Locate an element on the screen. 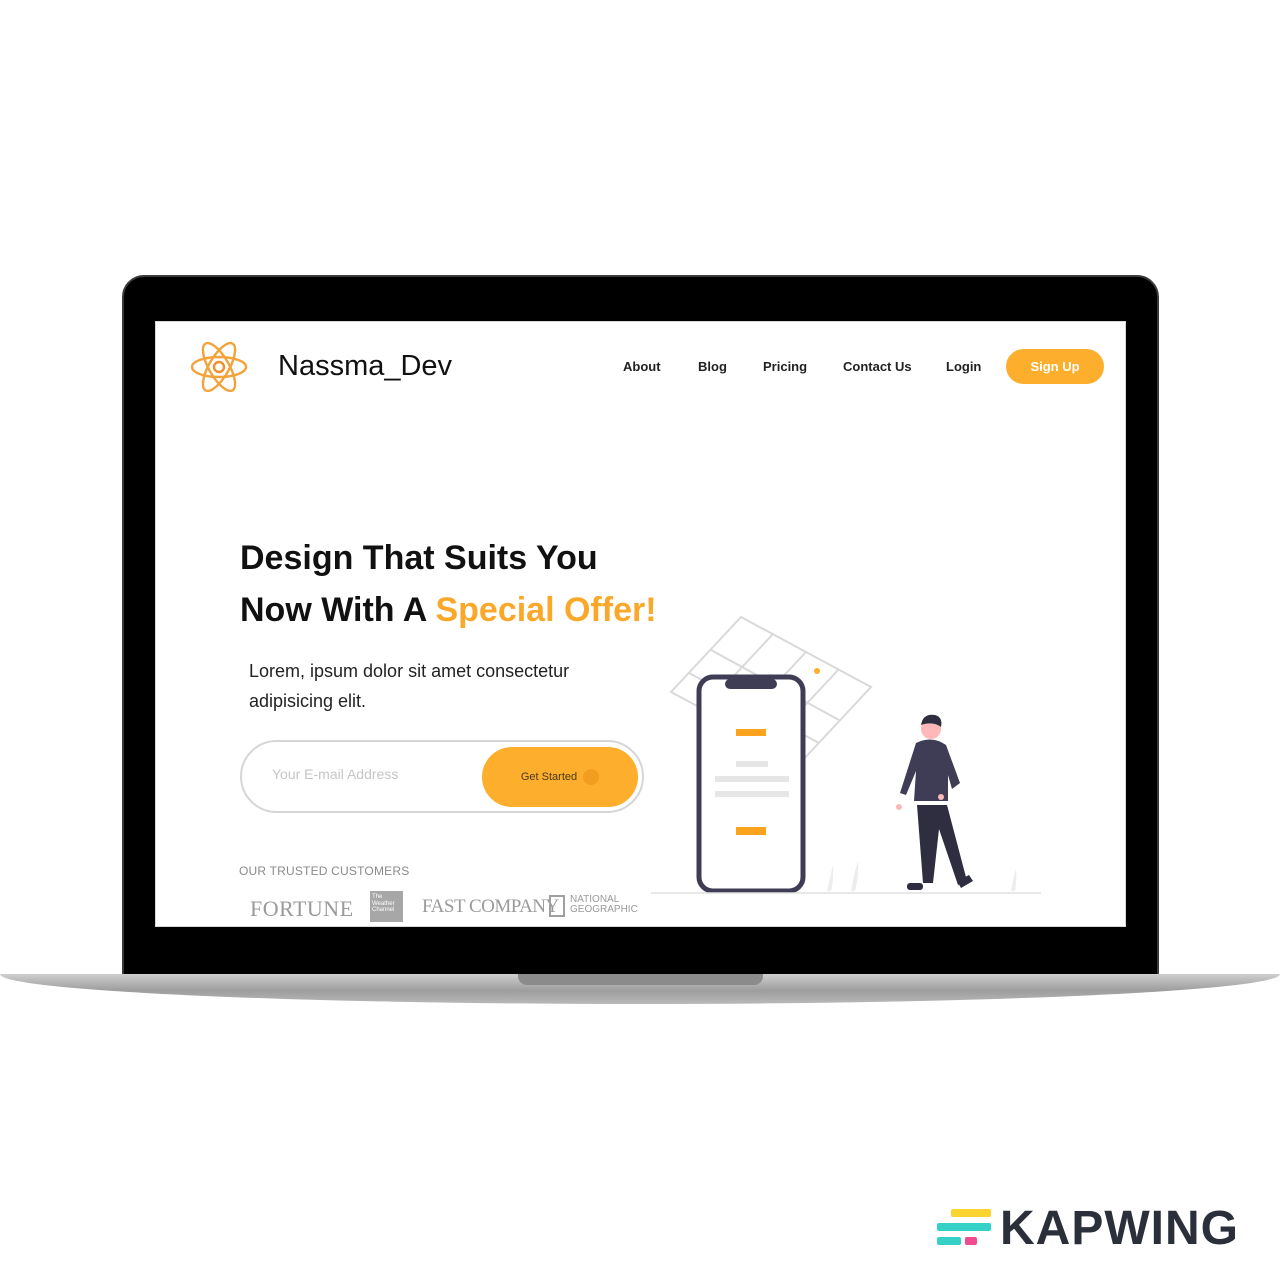 Image resolution: width=1280 pixels, height=1280 pixels. national-geographic-frame-icon is located at coordinates (557, 906).